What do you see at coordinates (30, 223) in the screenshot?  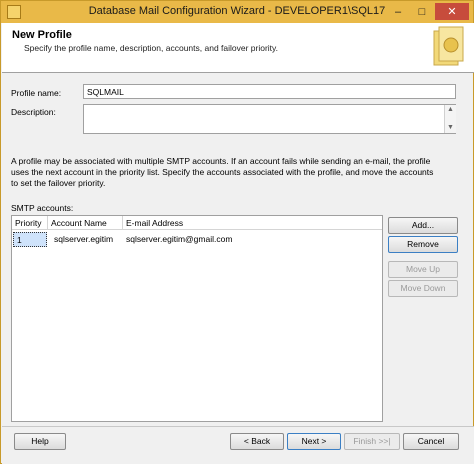 I see `column-header-priority: Priority` at bounding box center [30, 223].